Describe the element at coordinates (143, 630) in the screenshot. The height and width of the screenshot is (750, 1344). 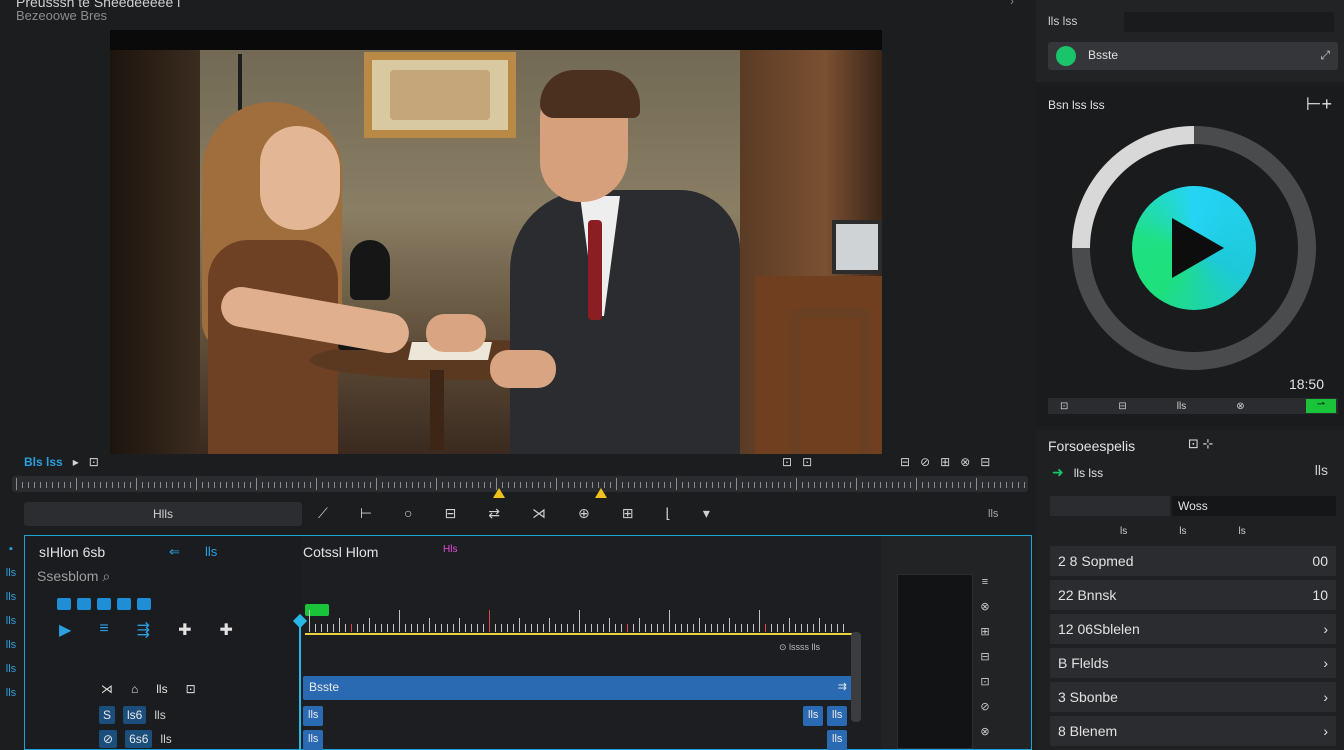
I see `stack-icon: ⇶` at that location.